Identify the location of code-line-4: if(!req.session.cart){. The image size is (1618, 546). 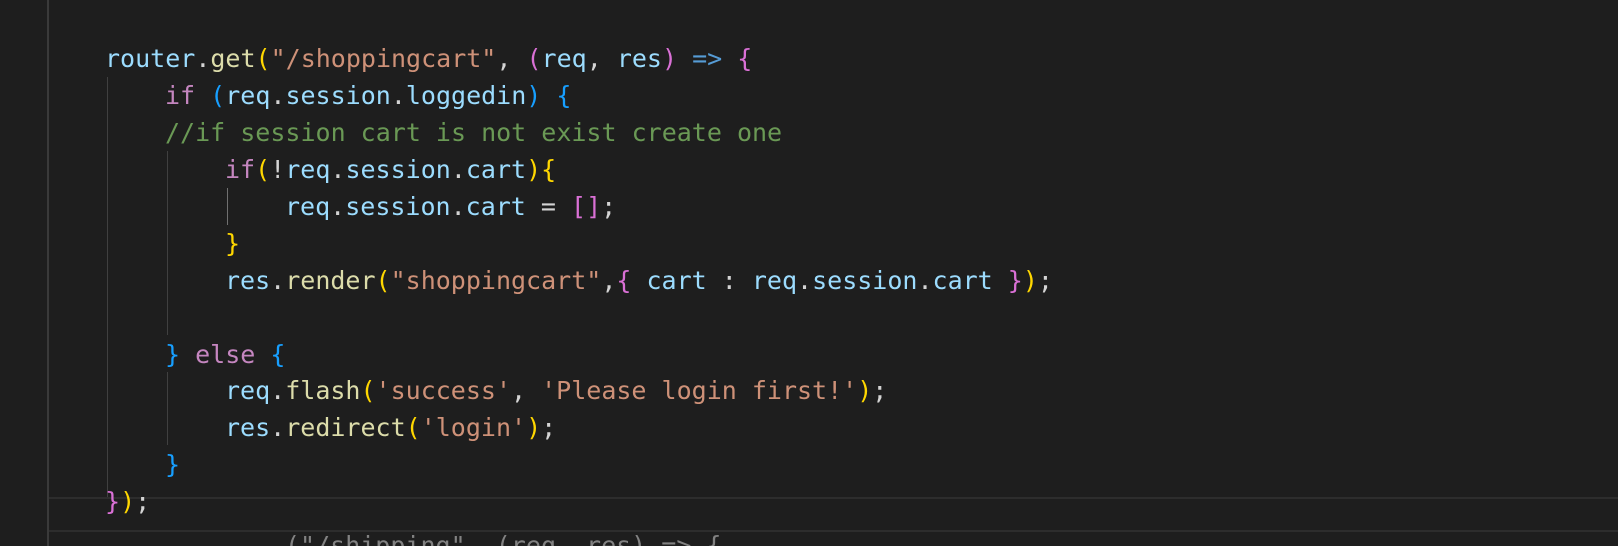
(390, 169).